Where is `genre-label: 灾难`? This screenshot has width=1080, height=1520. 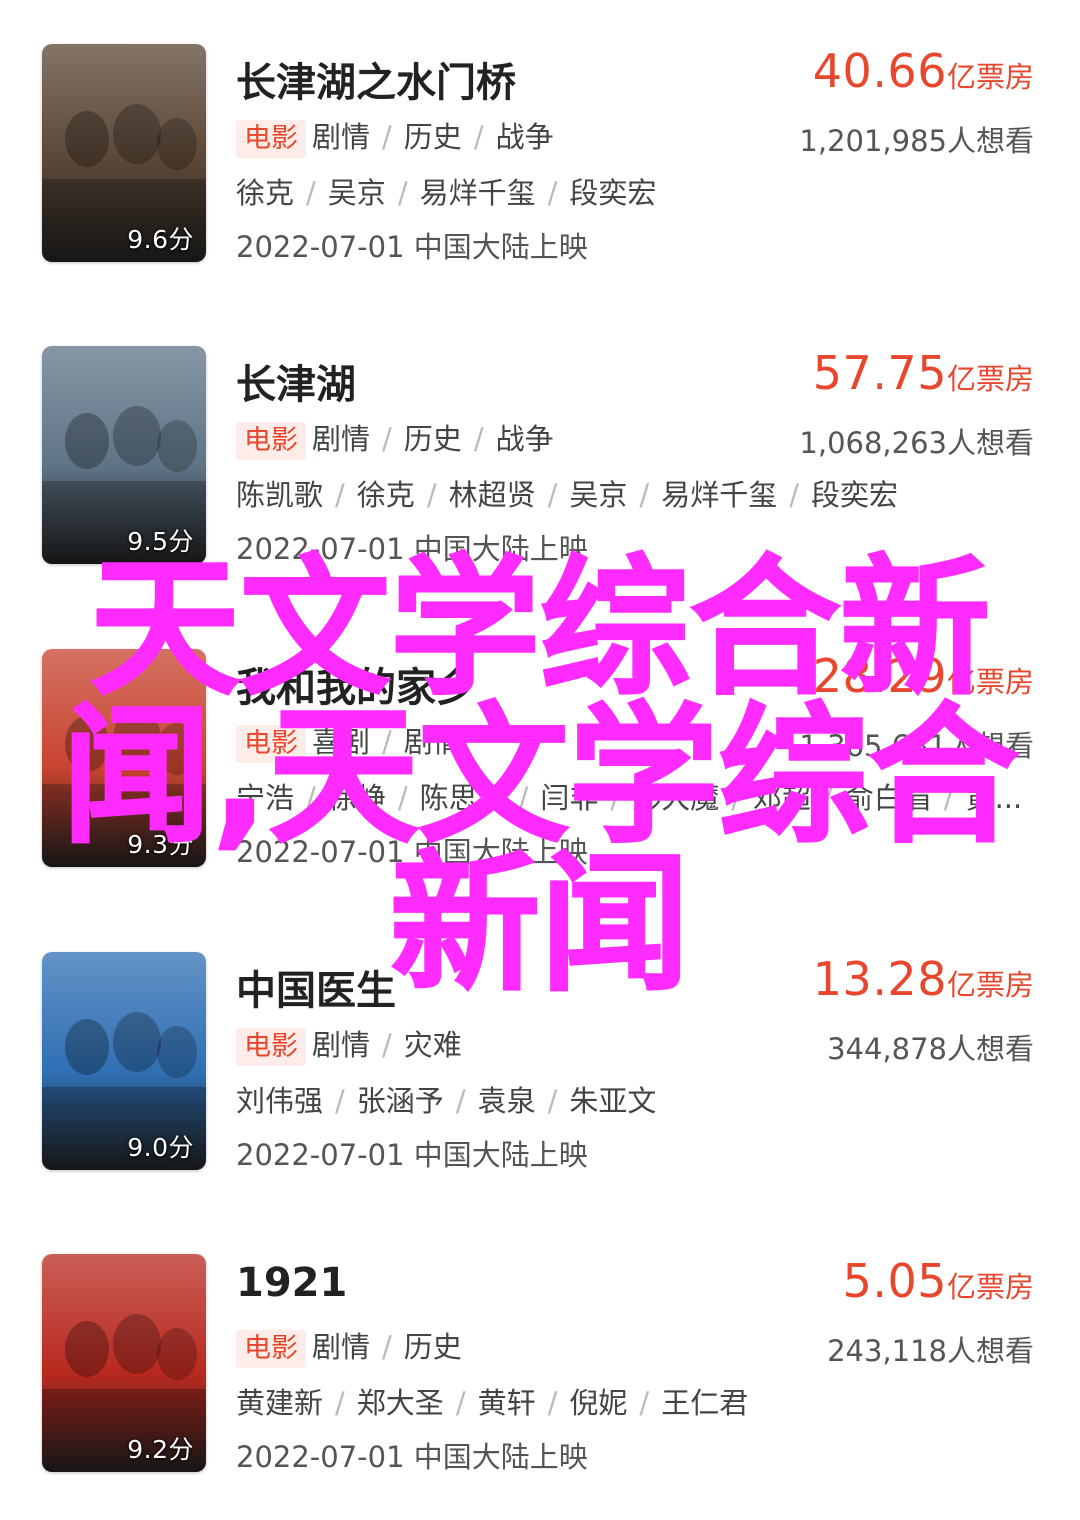
genre-label: 灾难 is located at coordinates (432, 1045).